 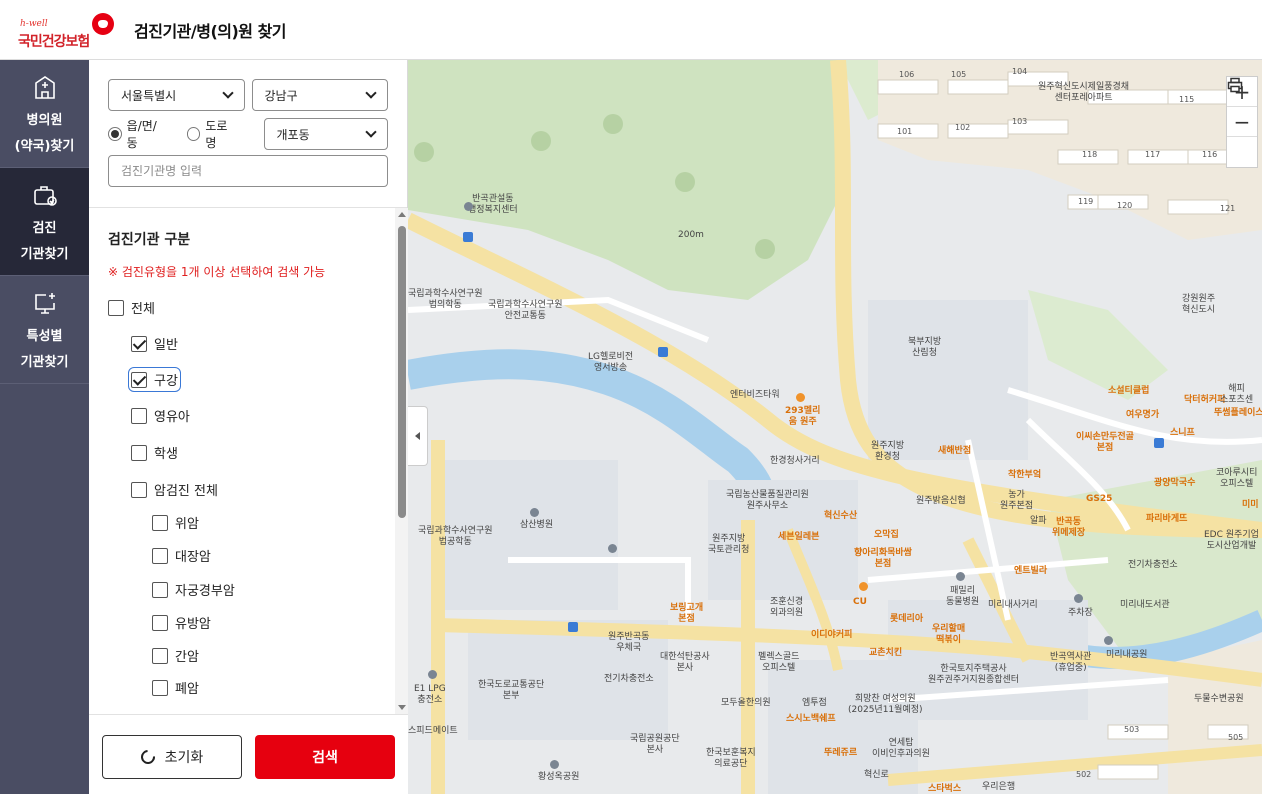 I want to click on radio-dong: 읍/면/동, so click(x=137, y=134).